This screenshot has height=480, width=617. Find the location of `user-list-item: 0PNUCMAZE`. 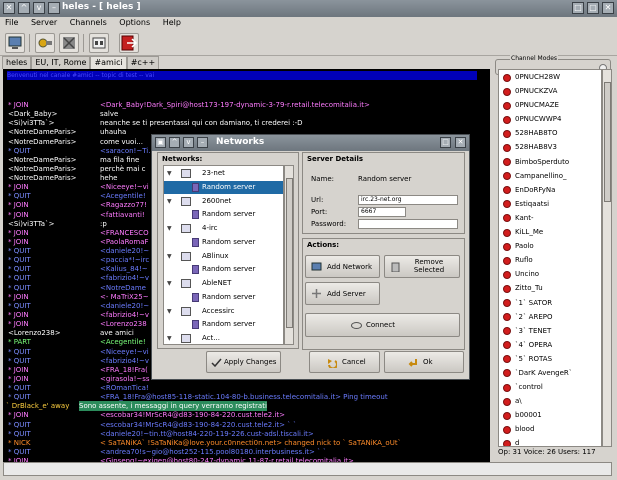

user-list-item: 0PNUCMAZE is located at coordinates (550, 105).